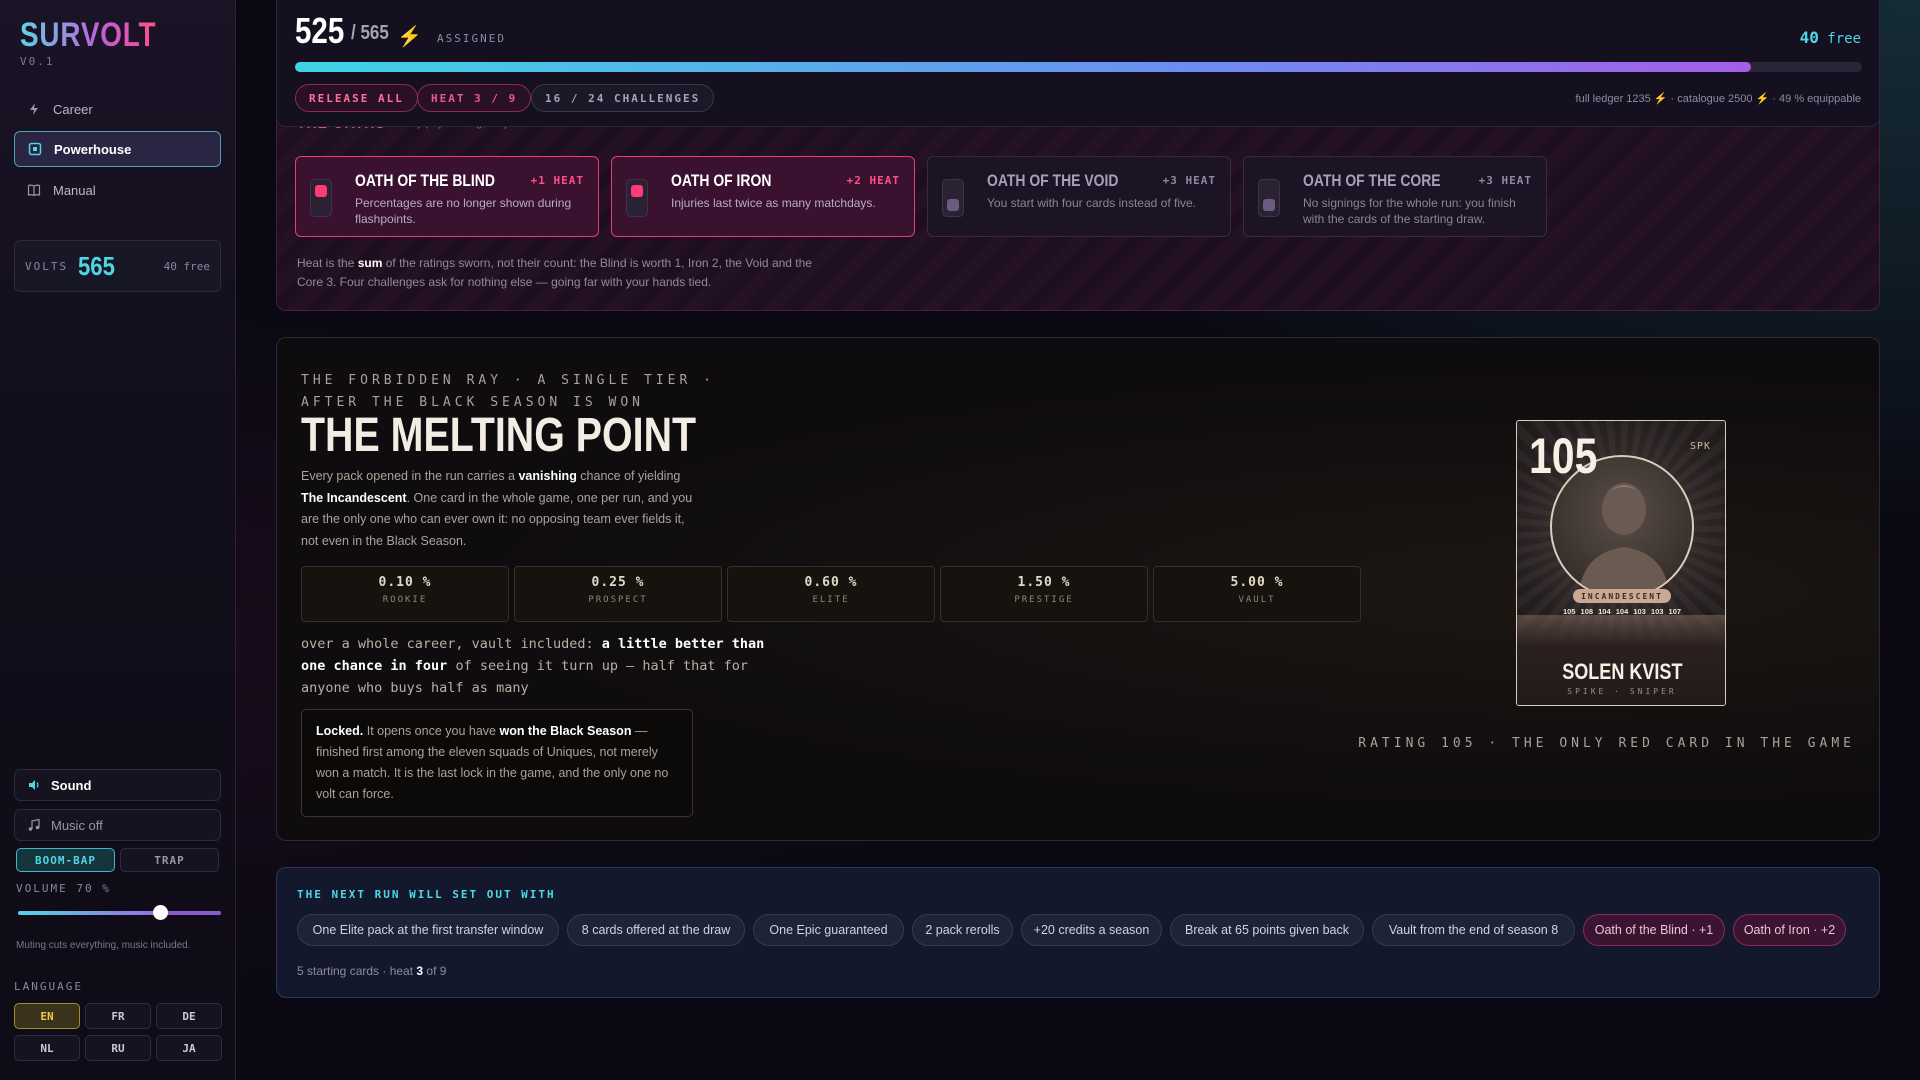 Image resolution: width=1920 pixels, height=1080 pixels. What do you see at coordinates (628, 476) in the screenshot?
I see `melt-intro-c: chance of yielding` at bounding box center [628, 476].